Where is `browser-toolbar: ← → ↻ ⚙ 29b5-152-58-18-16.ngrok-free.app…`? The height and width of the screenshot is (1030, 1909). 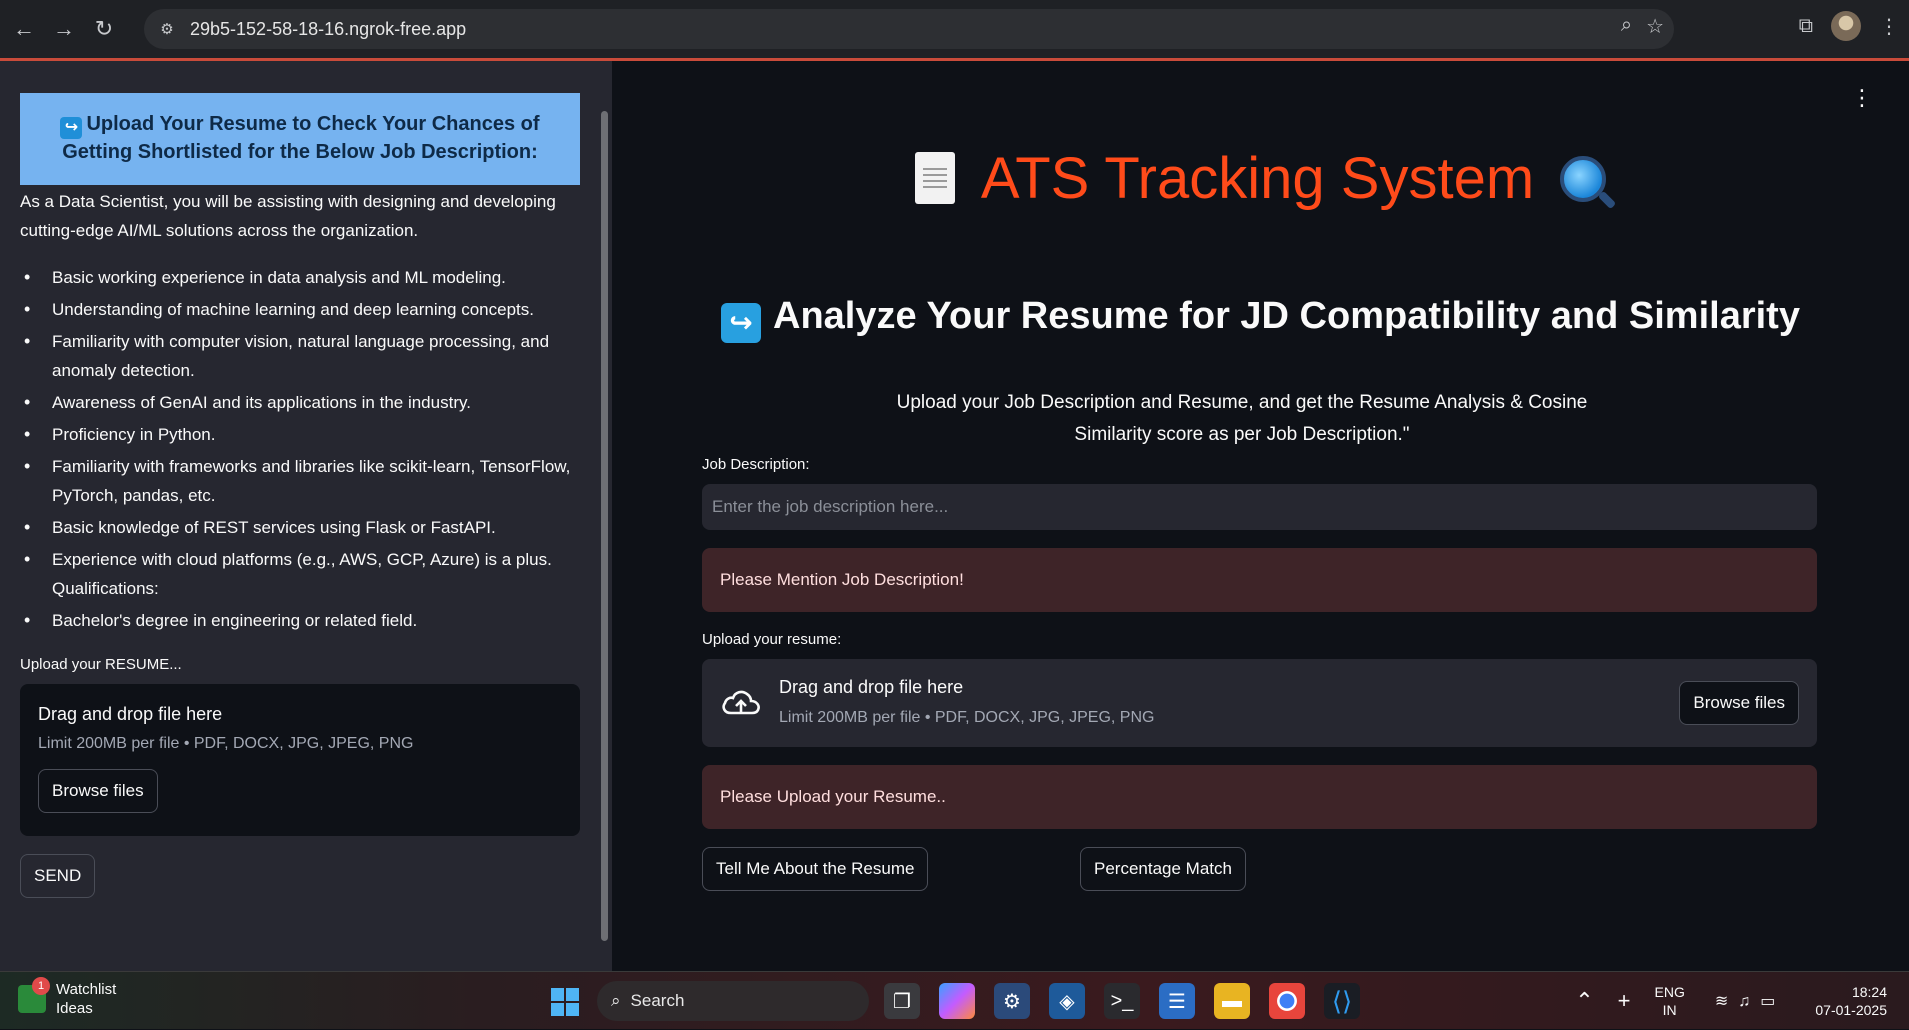 browser-toolbar: ← → ↻ ⚙ 29b5-152-58-18-16.ngrok-free.app… is located at coordinates (954, 29).